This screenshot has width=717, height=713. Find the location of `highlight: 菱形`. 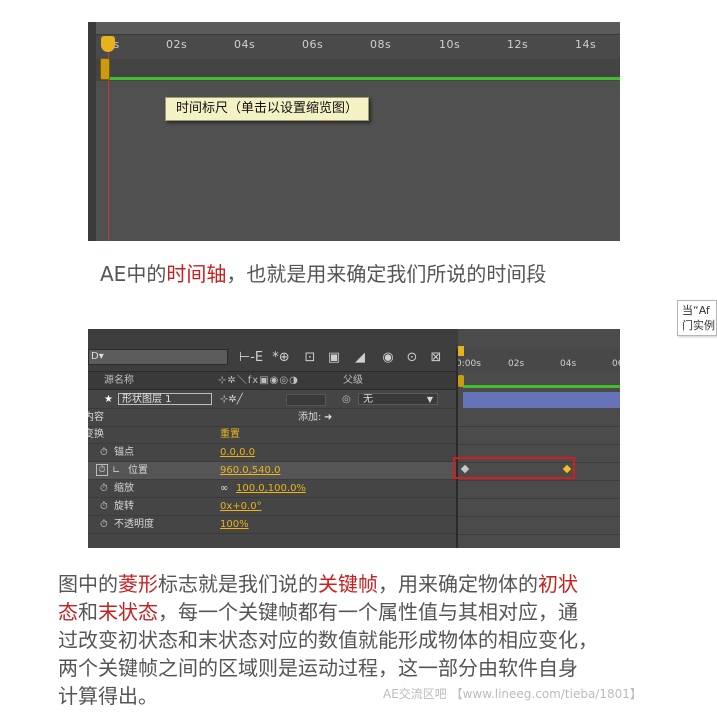

highlight: 菱形 is located at coordinates (138, 584).